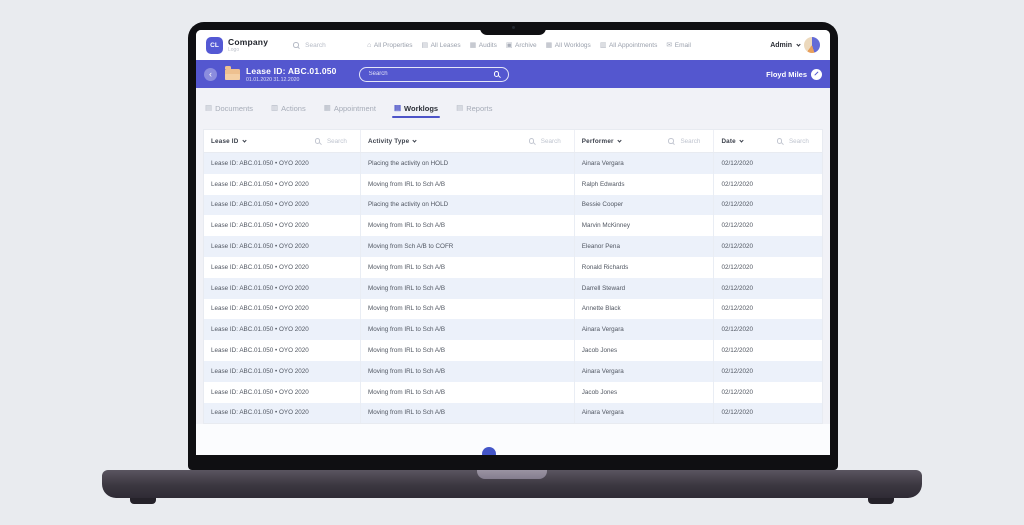  Describe the element at coordinates (645, 141) in the screenshot. I see `column-header-performer: Performer` at that location.